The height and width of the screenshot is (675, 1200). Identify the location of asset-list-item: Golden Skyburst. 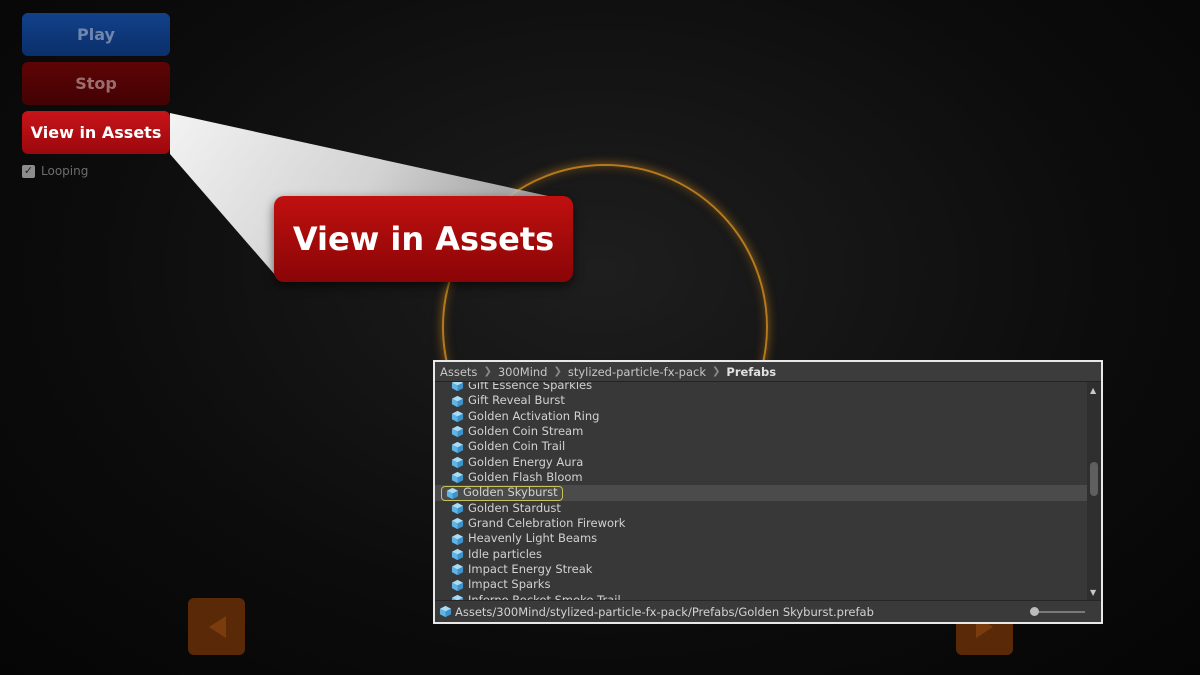
(761, 493).